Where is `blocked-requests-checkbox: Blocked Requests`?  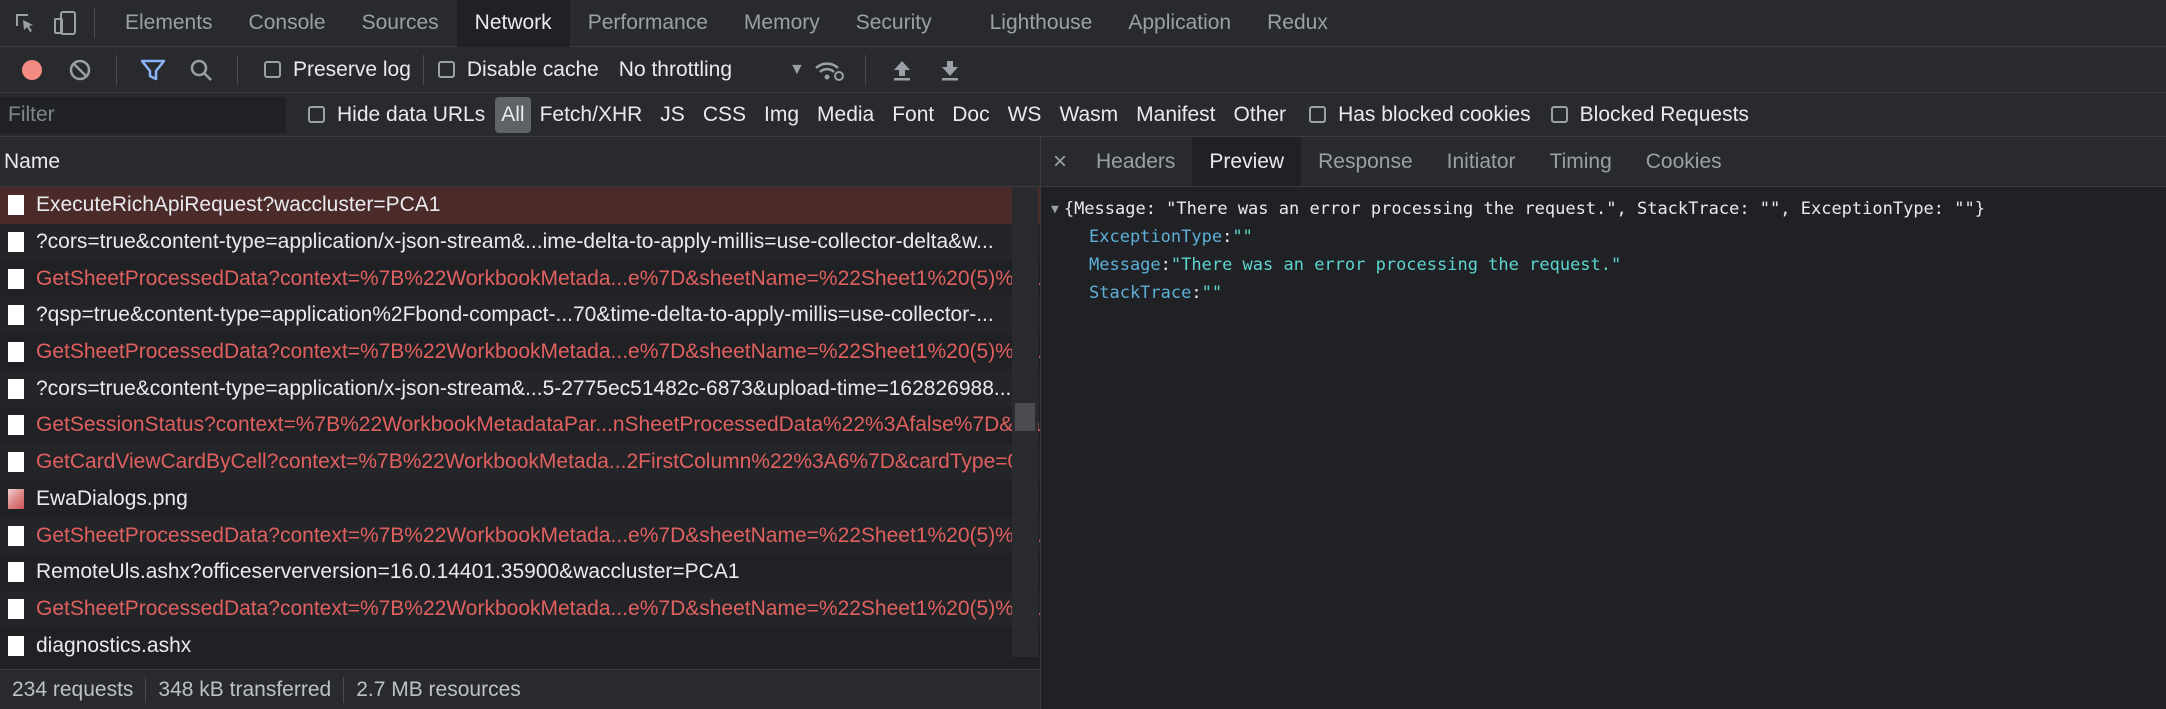
blocked-requests-checkbox: Blocked Requests is located at coordinates (1649, 114).